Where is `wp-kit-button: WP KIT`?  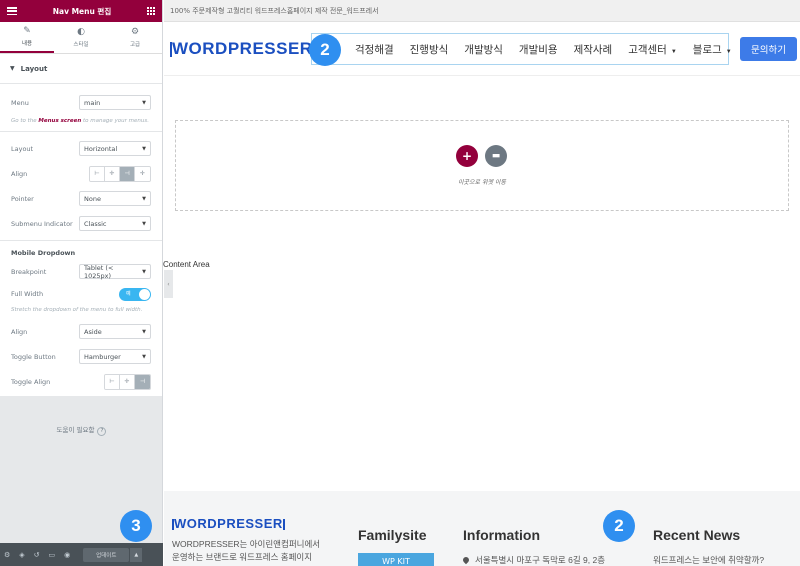 wp-kit-button: WP KIT is located at coordinates (396, 559).